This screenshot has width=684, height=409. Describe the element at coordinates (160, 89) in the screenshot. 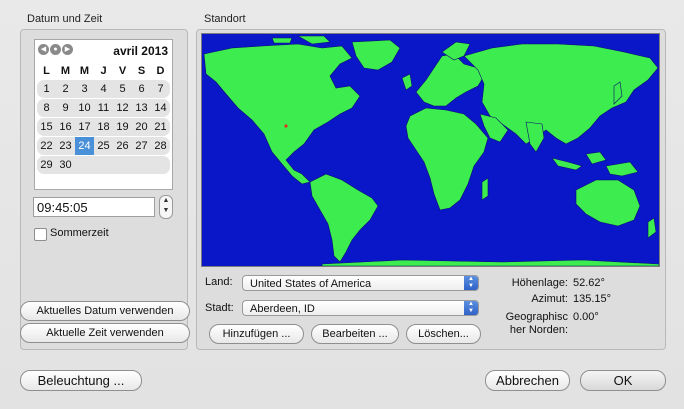

I see `calendar-day: 7` at that location.